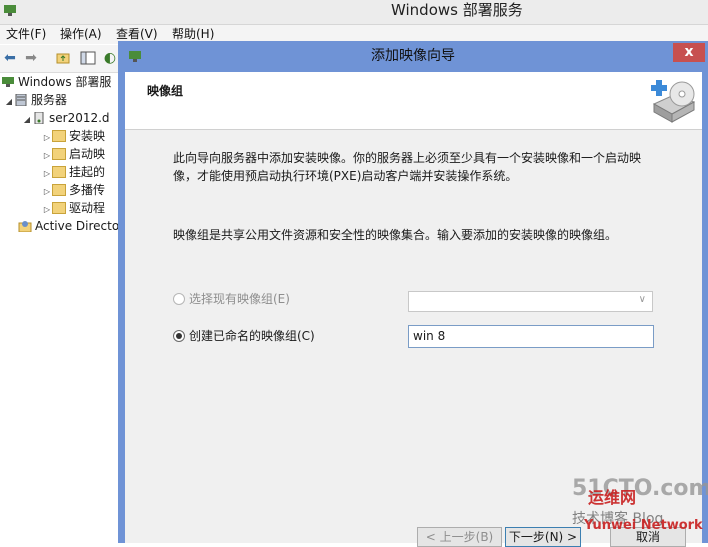 The width and height of the screenshot is (708, 547). I want to click on tree-label: 多播传, so click(87, 190).